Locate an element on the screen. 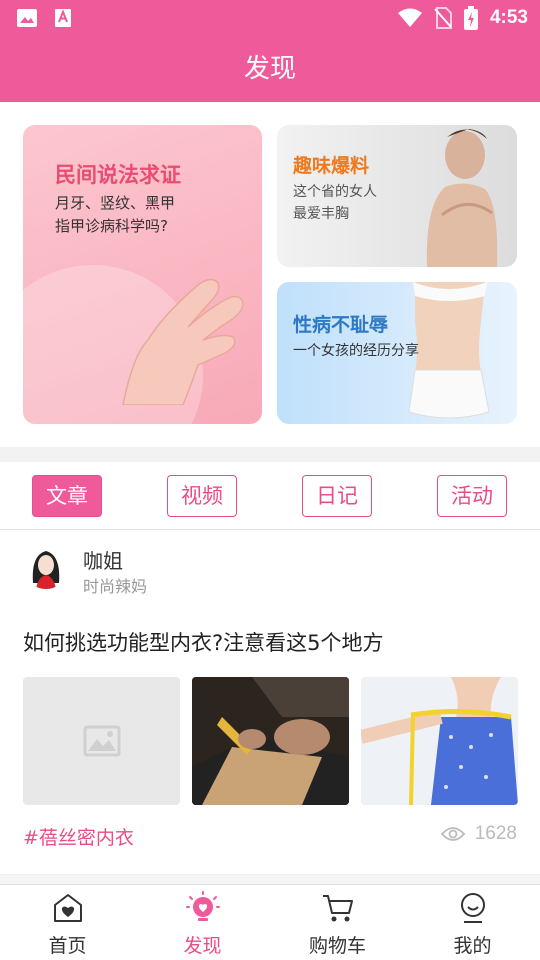 The height and width of the screenshot is (960, 540). app-icon is located at coordinates (63, 18).